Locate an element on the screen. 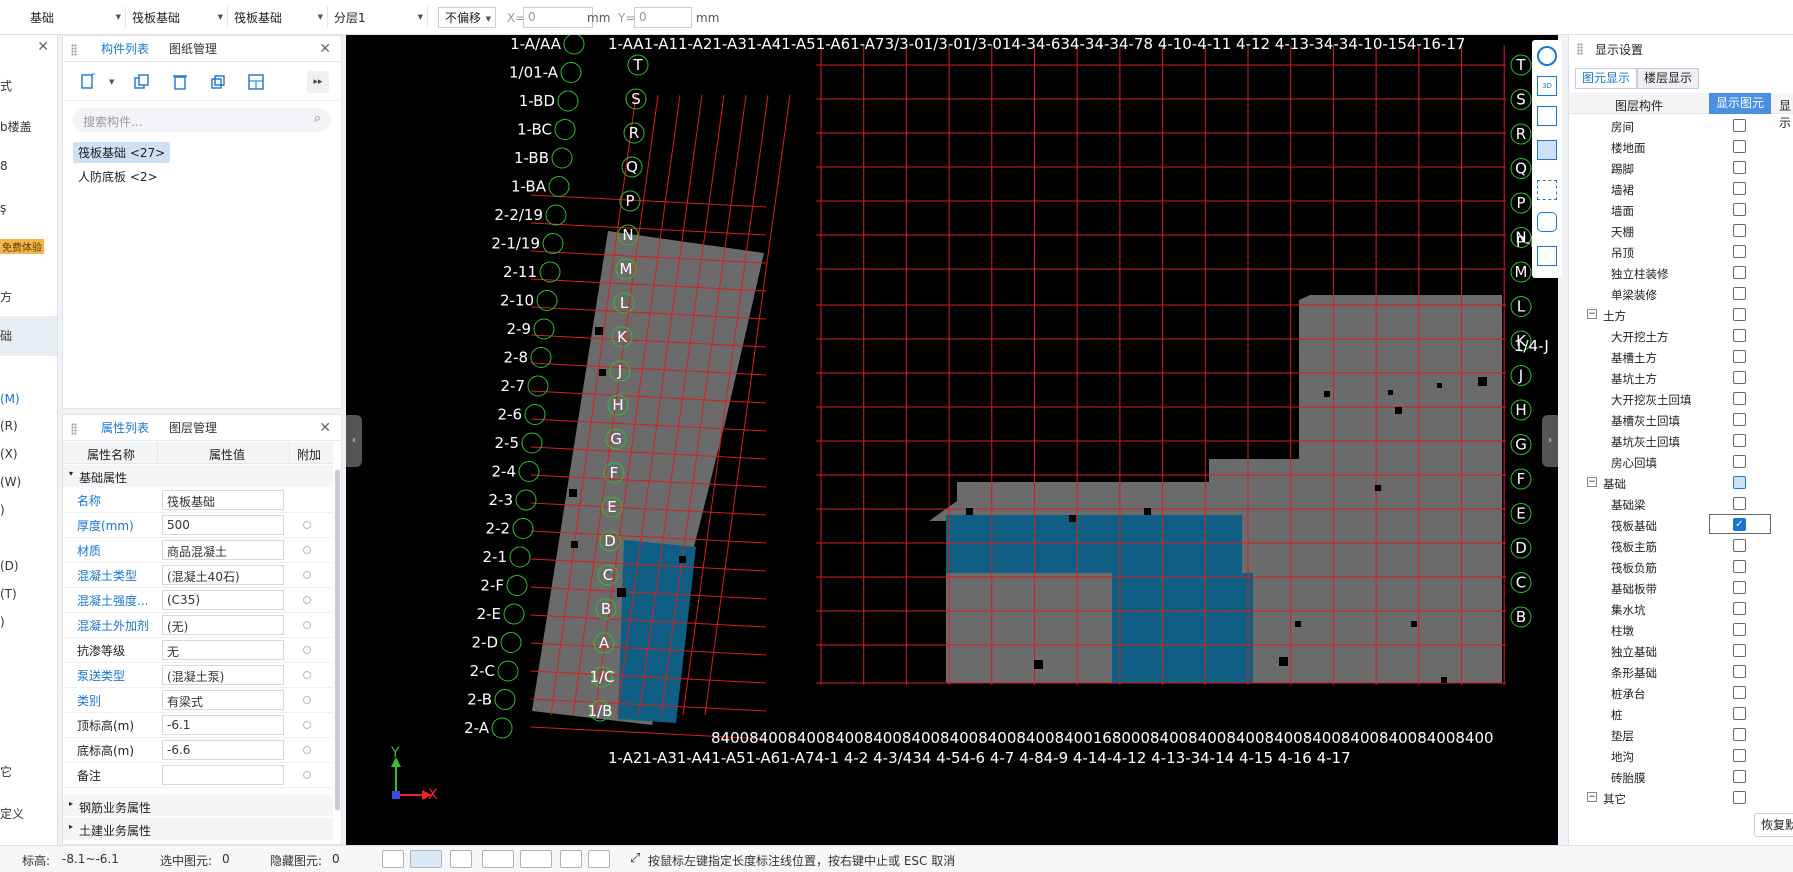  isolate-icon is located at coordinates (1547, 222).